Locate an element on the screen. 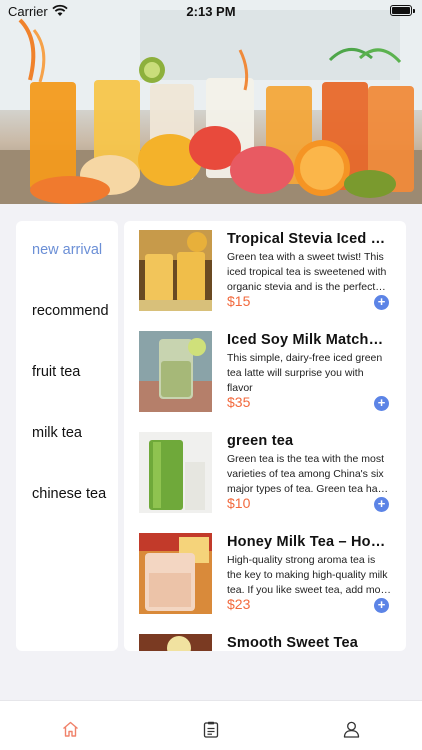 This screenshot has width=422, height=750. category-item-fruit-tea: fruit tea is located at coordinates (67, 372).